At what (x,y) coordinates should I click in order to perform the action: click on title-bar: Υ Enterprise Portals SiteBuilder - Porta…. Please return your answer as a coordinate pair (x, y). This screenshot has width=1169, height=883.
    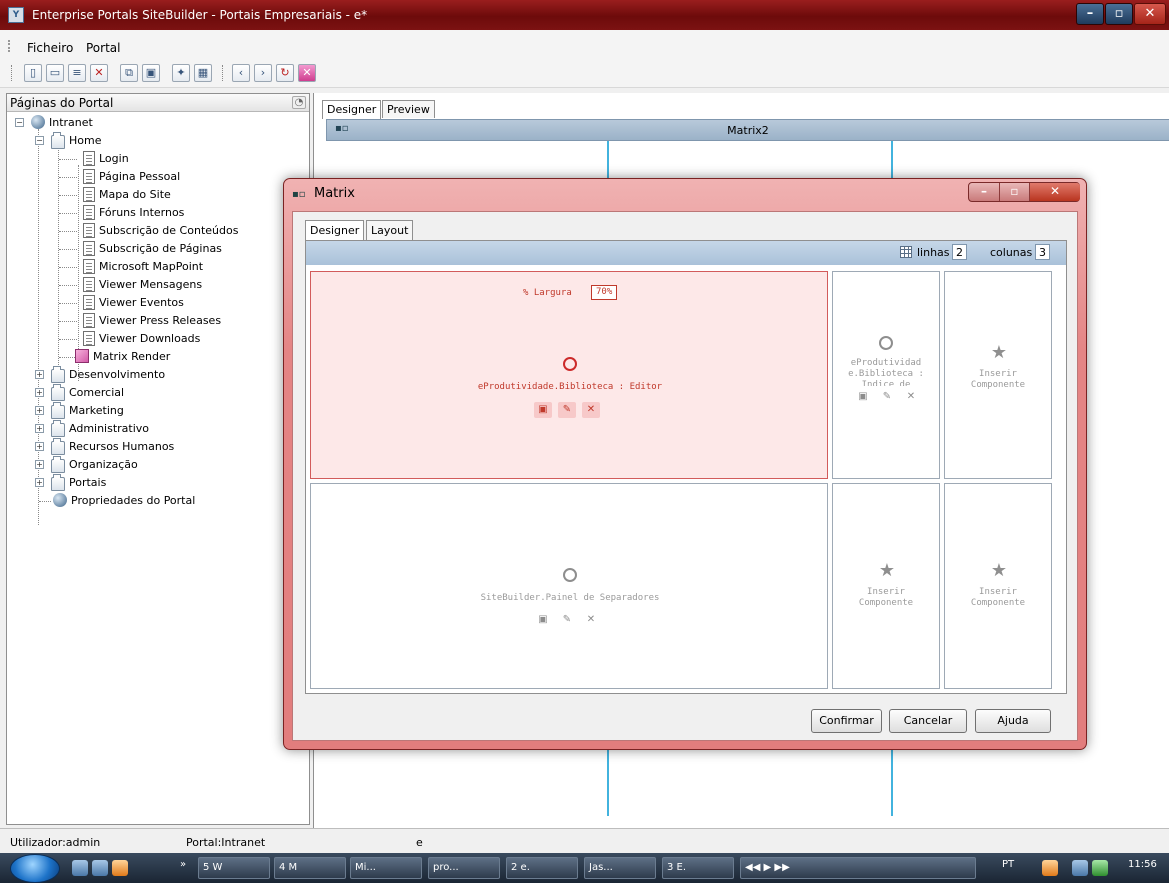
    Looking at the image, I should click on (584, 15).